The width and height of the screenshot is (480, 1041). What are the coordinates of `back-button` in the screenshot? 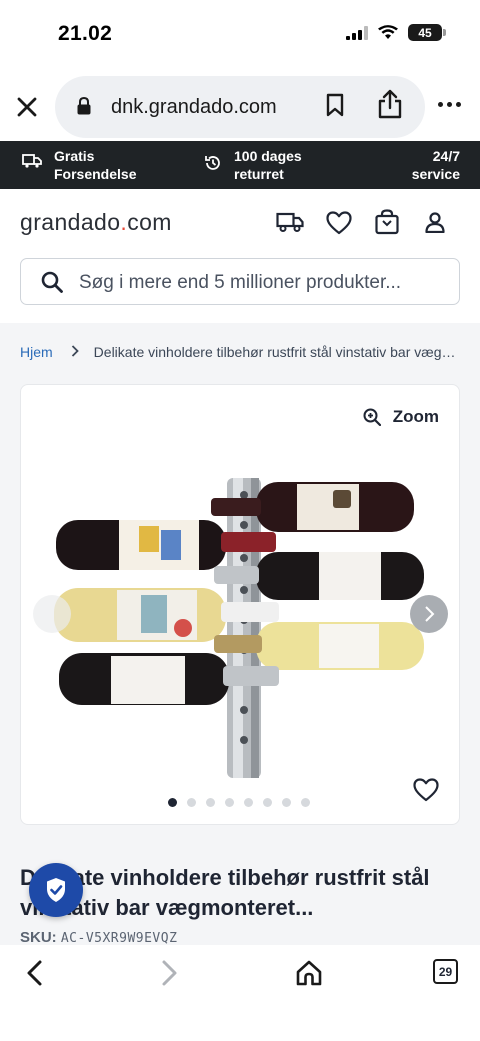 It's located at (34, 975).